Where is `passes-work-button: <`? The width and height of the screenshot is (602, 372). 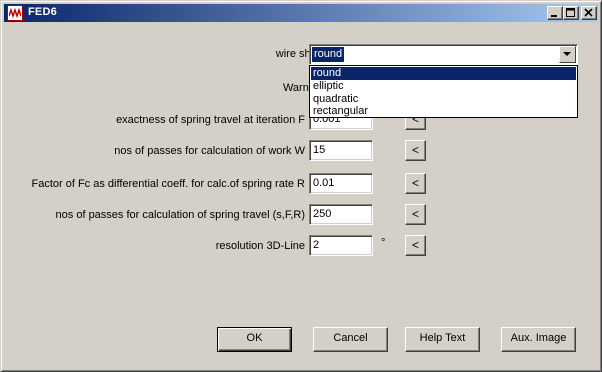 passes-work-button: < is located at coordinates (415, 150).